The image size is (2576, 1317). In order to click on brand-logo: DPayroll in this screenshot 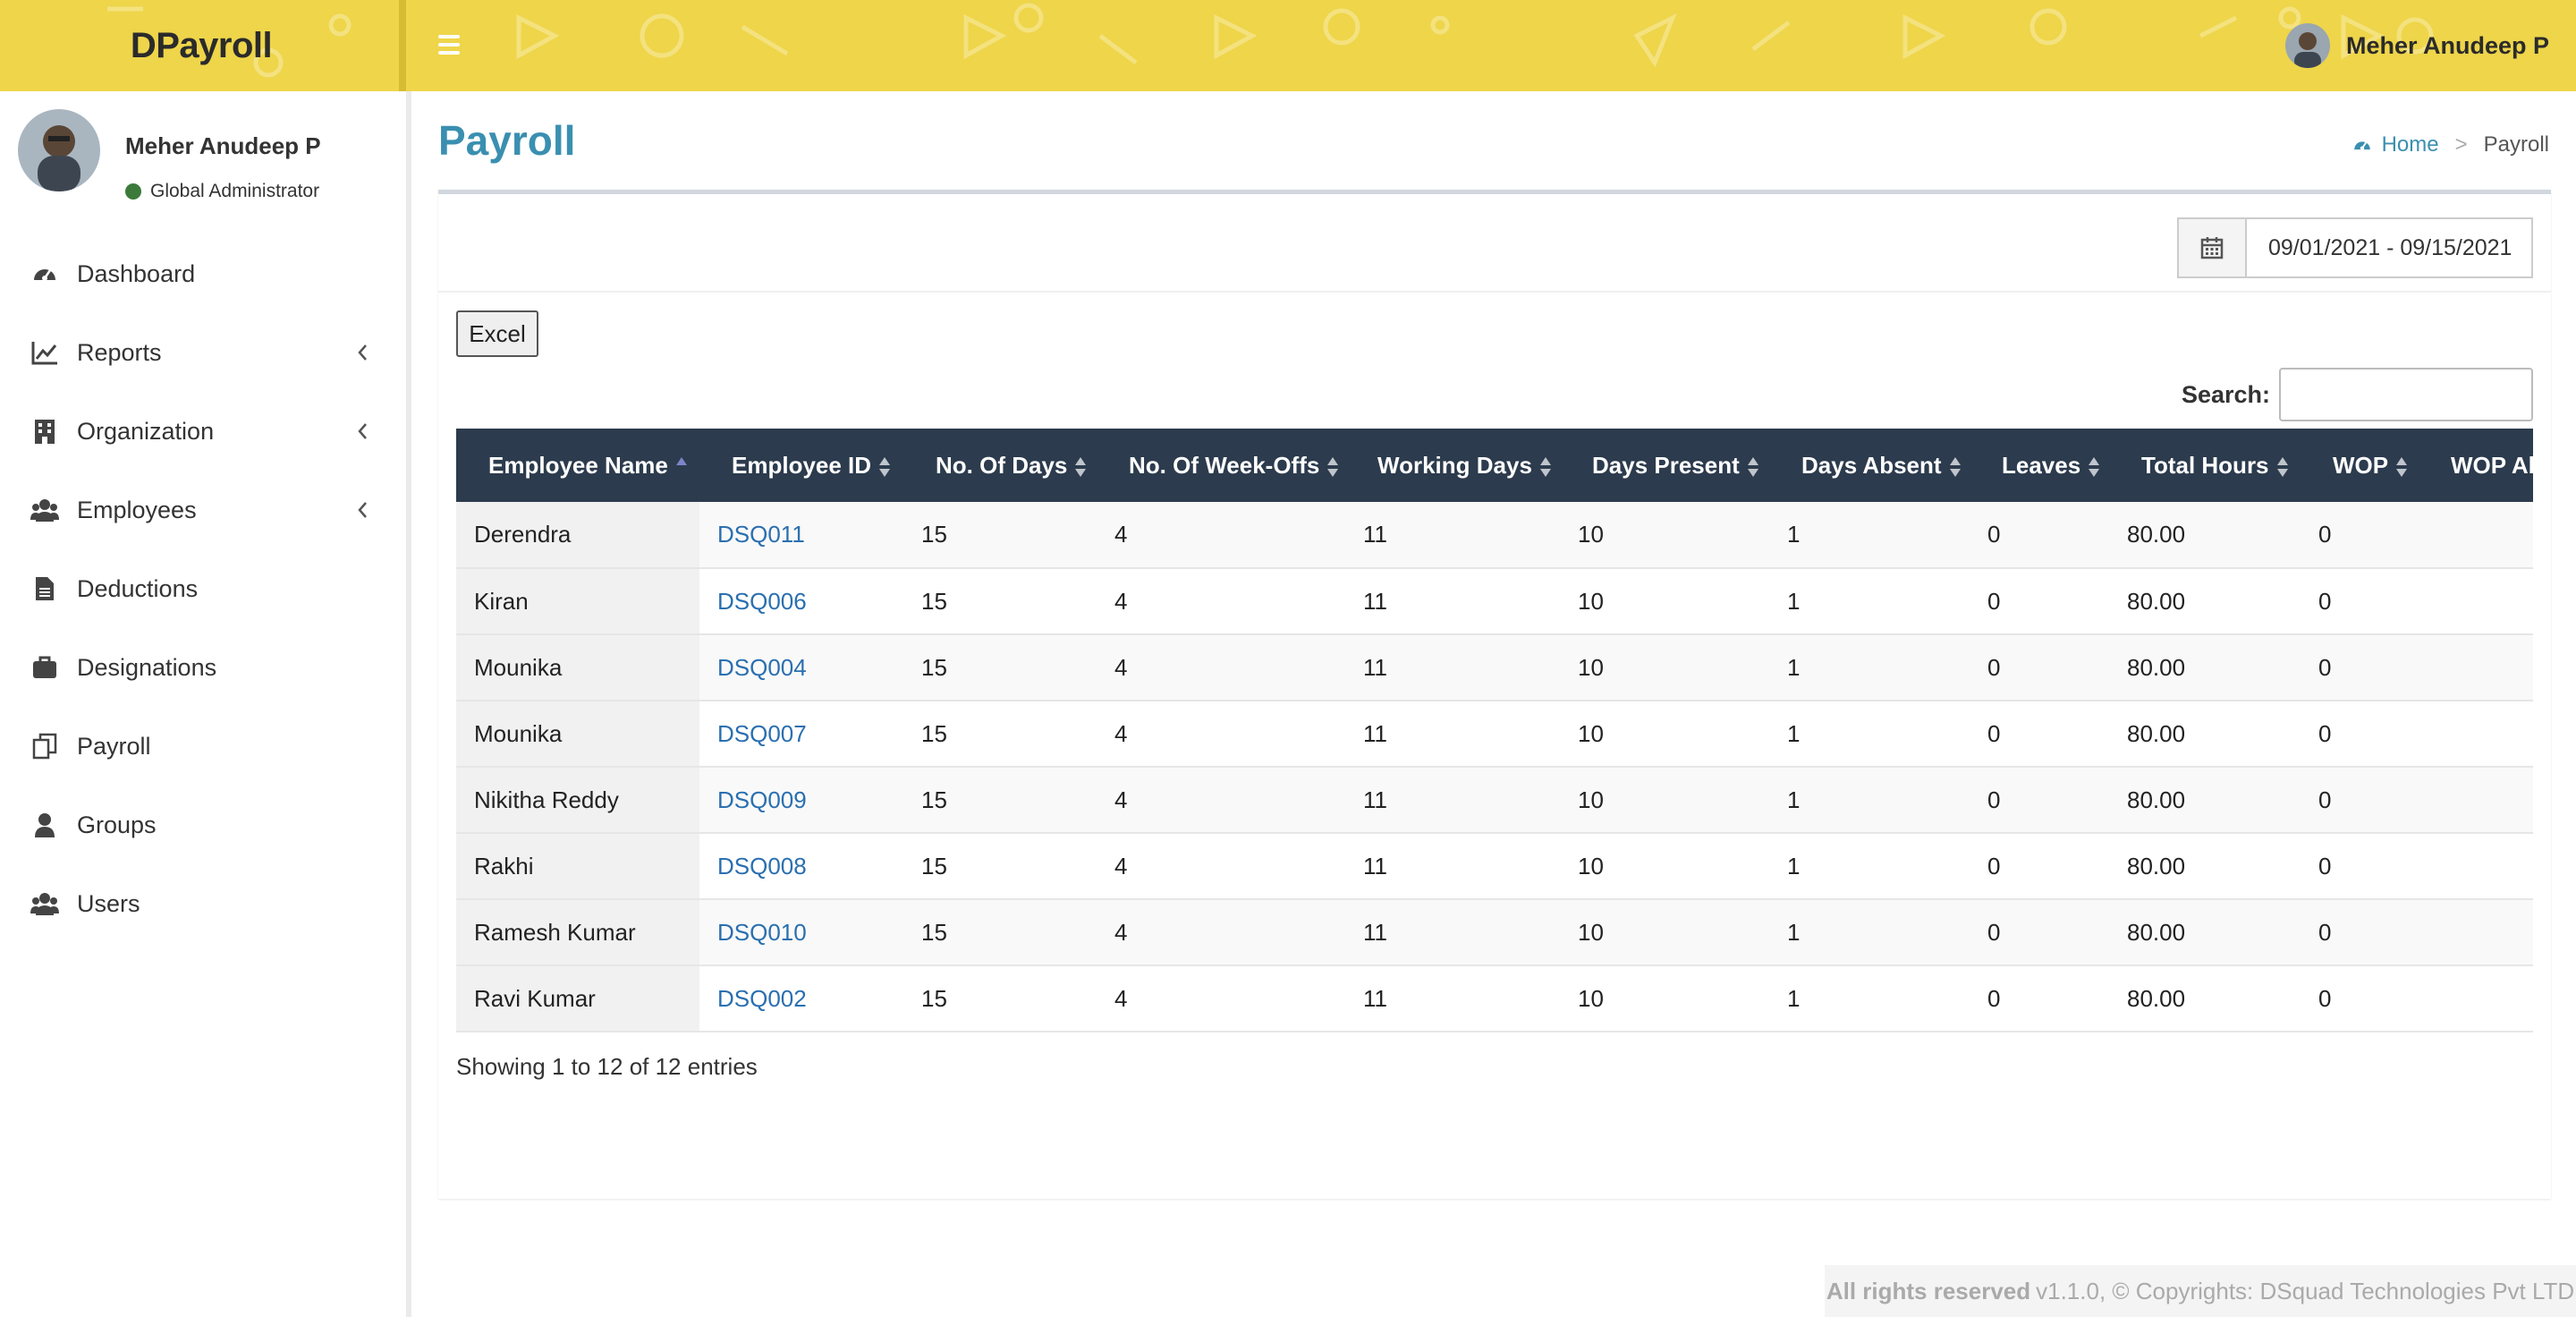, I will do `click(201, 46)`.